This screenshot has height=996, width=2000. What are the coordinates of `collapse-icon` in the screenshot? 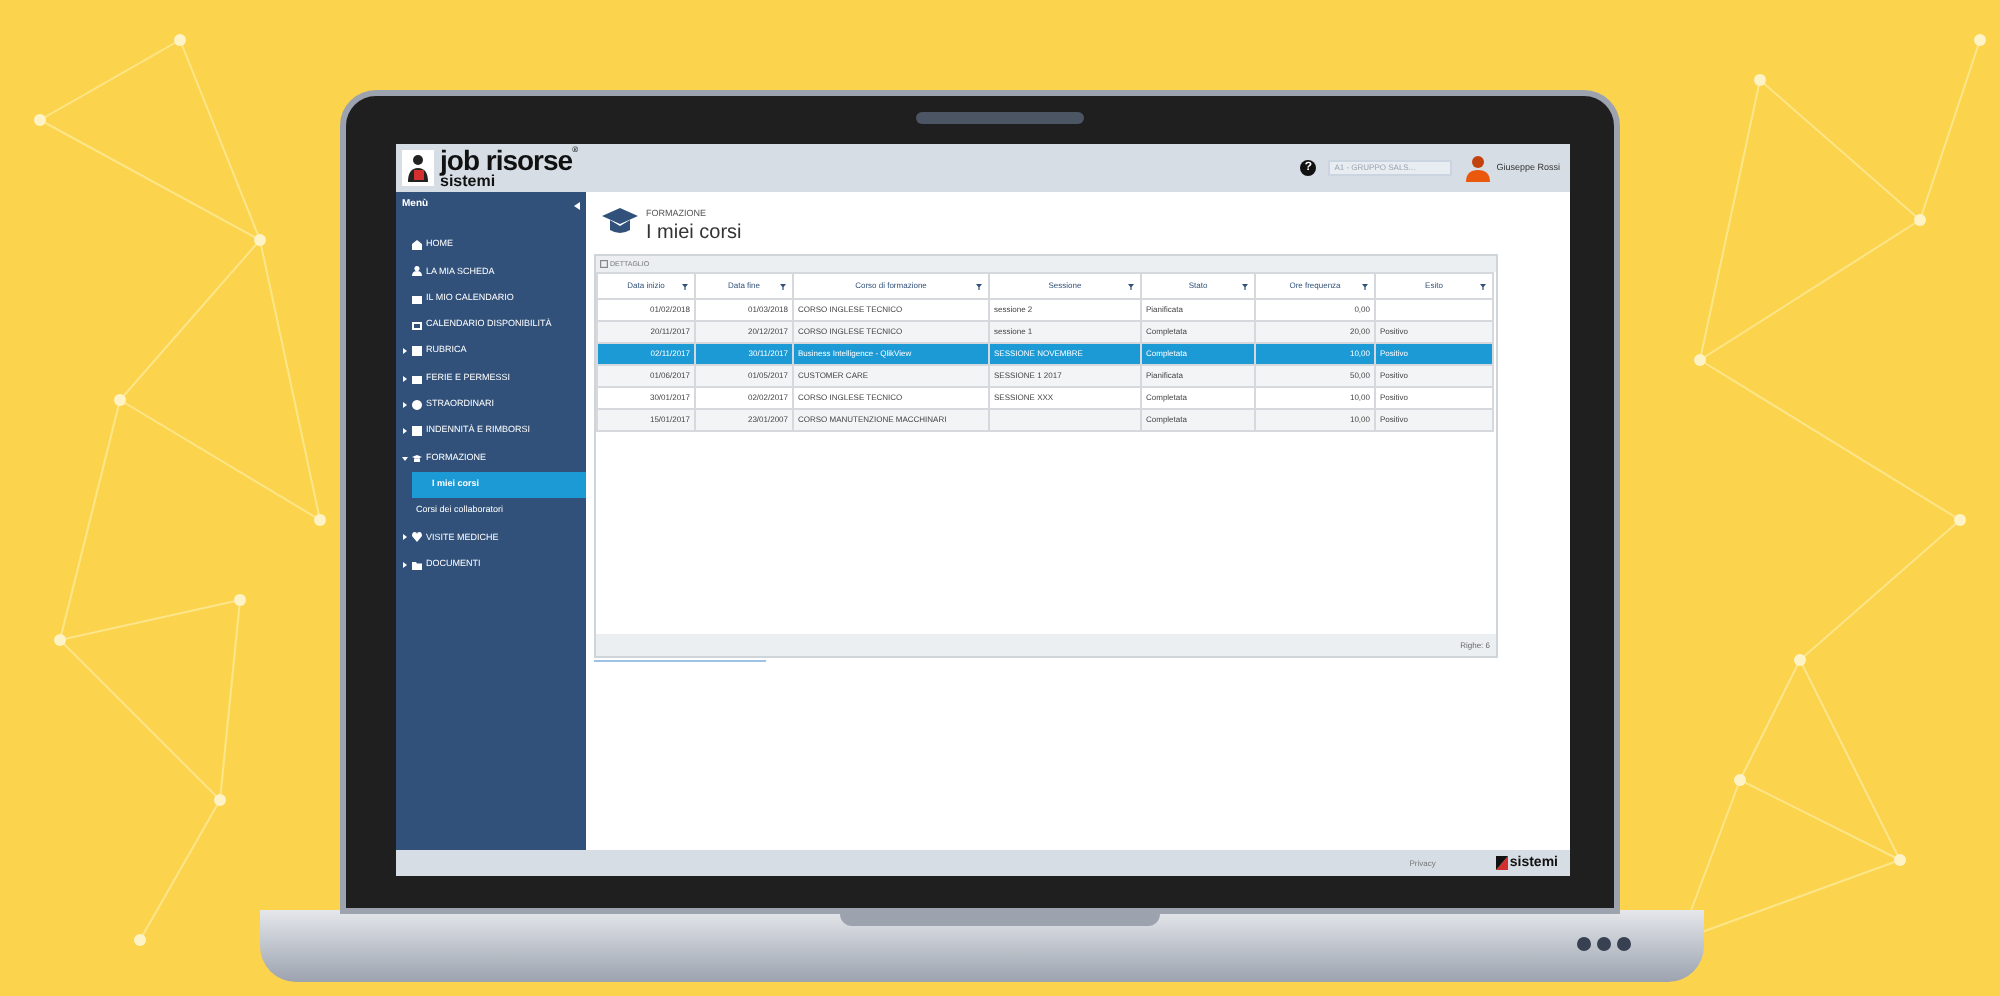 It's located at (577, 206).